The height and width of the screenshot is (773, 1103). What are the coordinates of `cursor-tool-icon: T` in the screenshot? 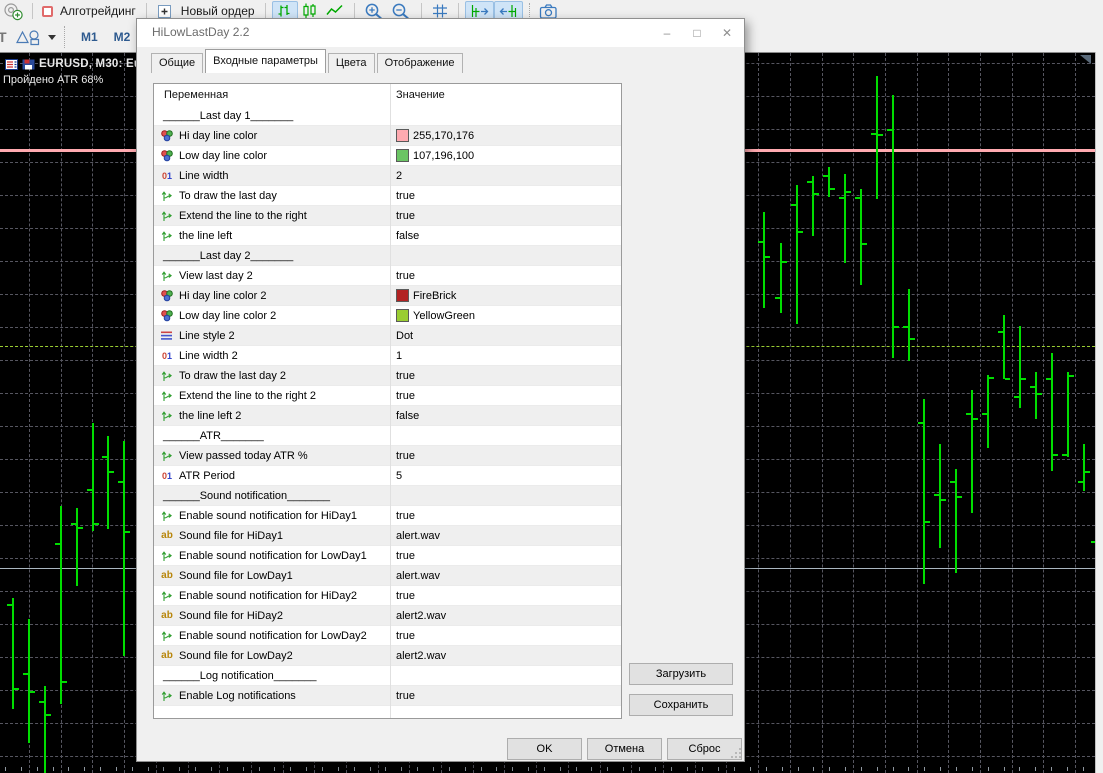 It's located at (6, 37).